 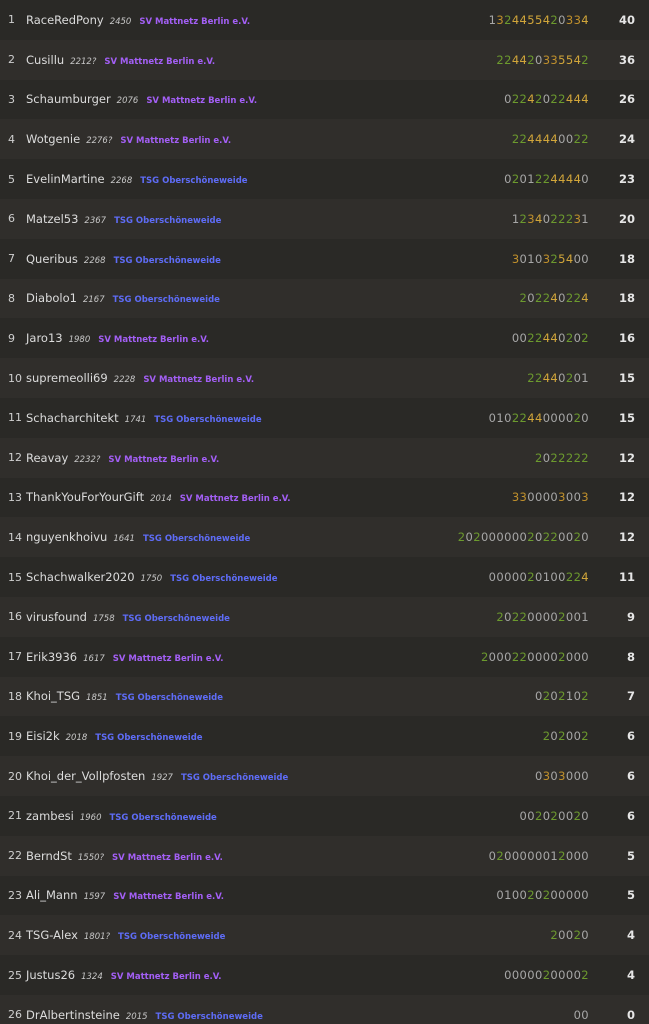 I want to click on score-sheet: 3010325400, so click(x=550, y=258).